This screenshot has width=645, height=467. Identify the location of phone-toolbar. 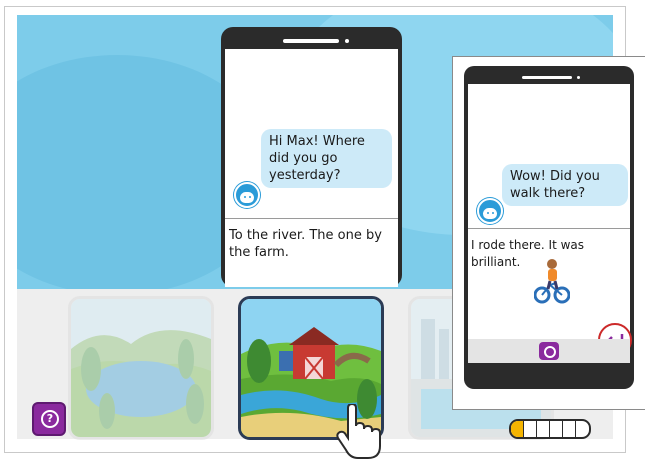
(549, 351).